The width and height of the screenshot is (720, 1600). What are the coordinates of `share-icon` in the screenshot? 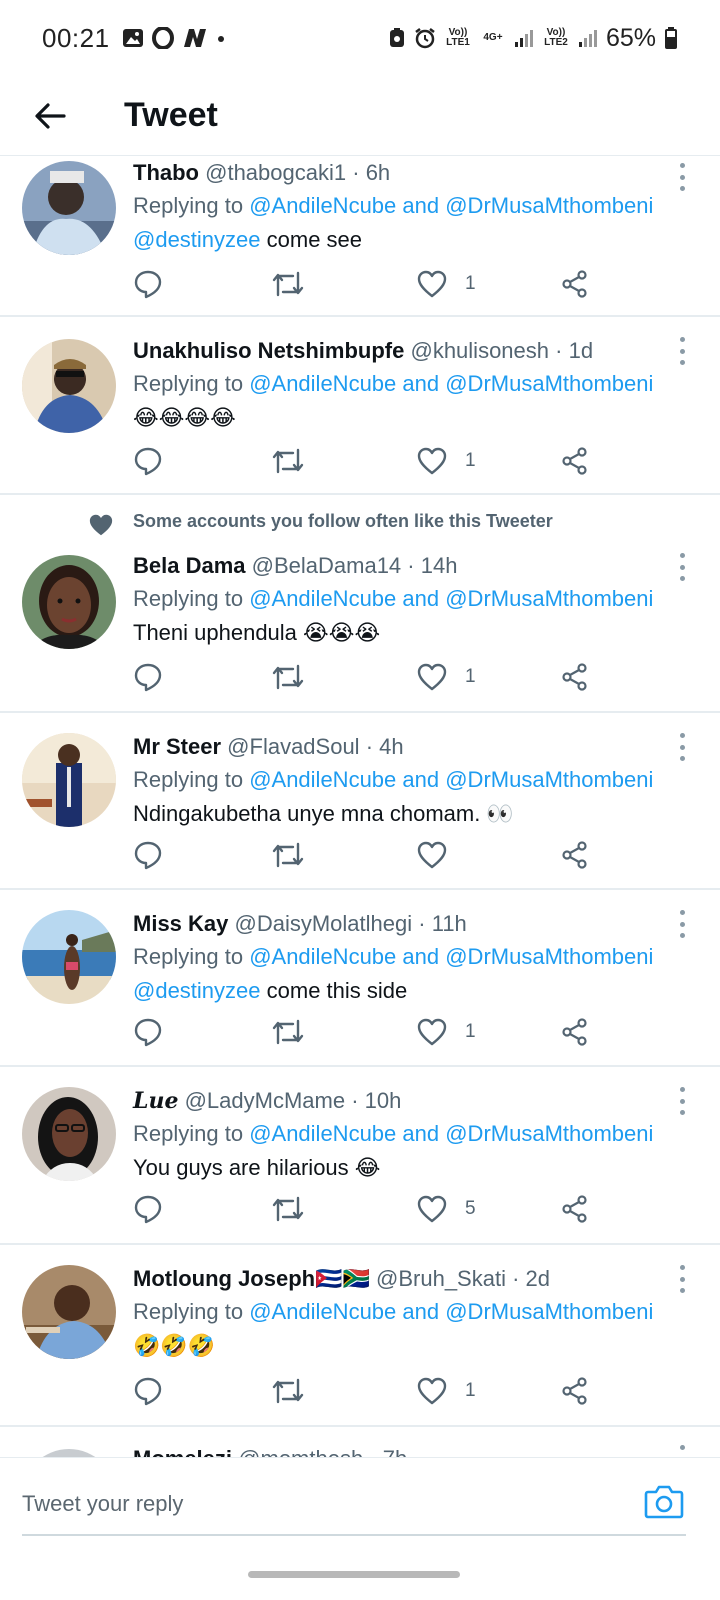 It's located at (574, 855).